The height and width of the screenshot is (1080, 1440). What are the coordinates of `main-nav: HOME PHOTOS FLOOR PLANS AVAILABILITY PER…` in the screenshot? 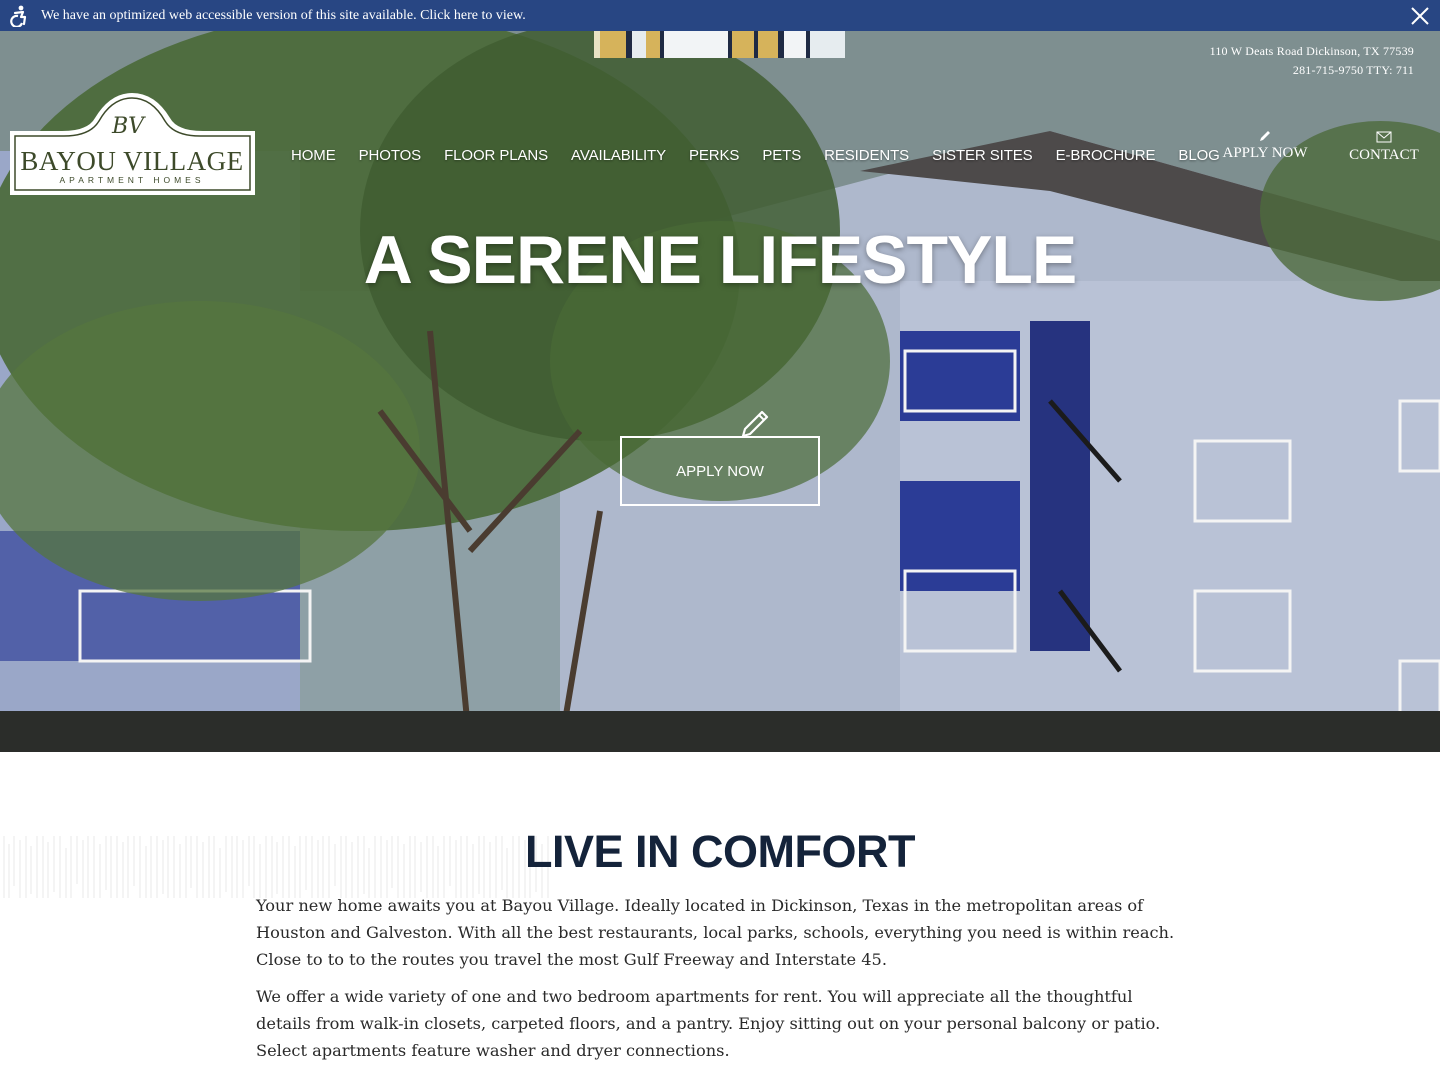 It's located at (767, 155).